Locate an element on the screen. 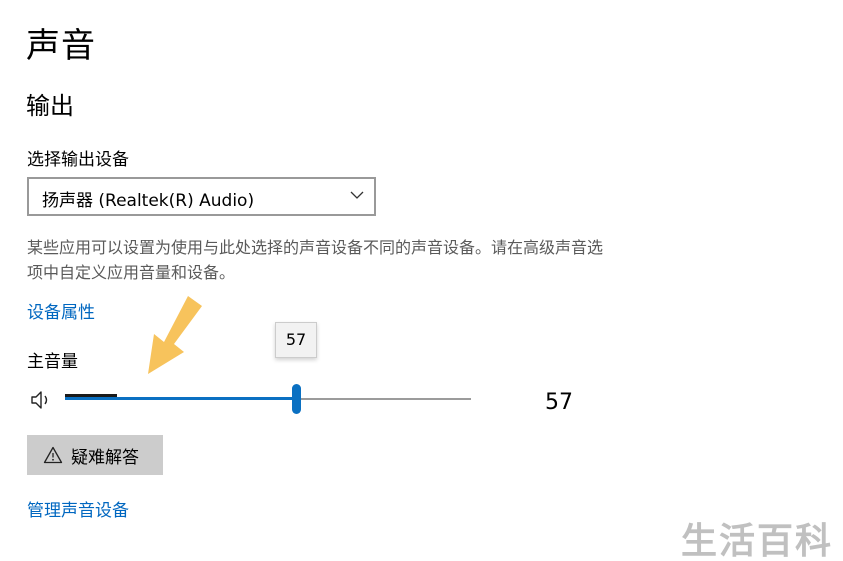  page-title: 声音 is located at coordinates (61, 46).